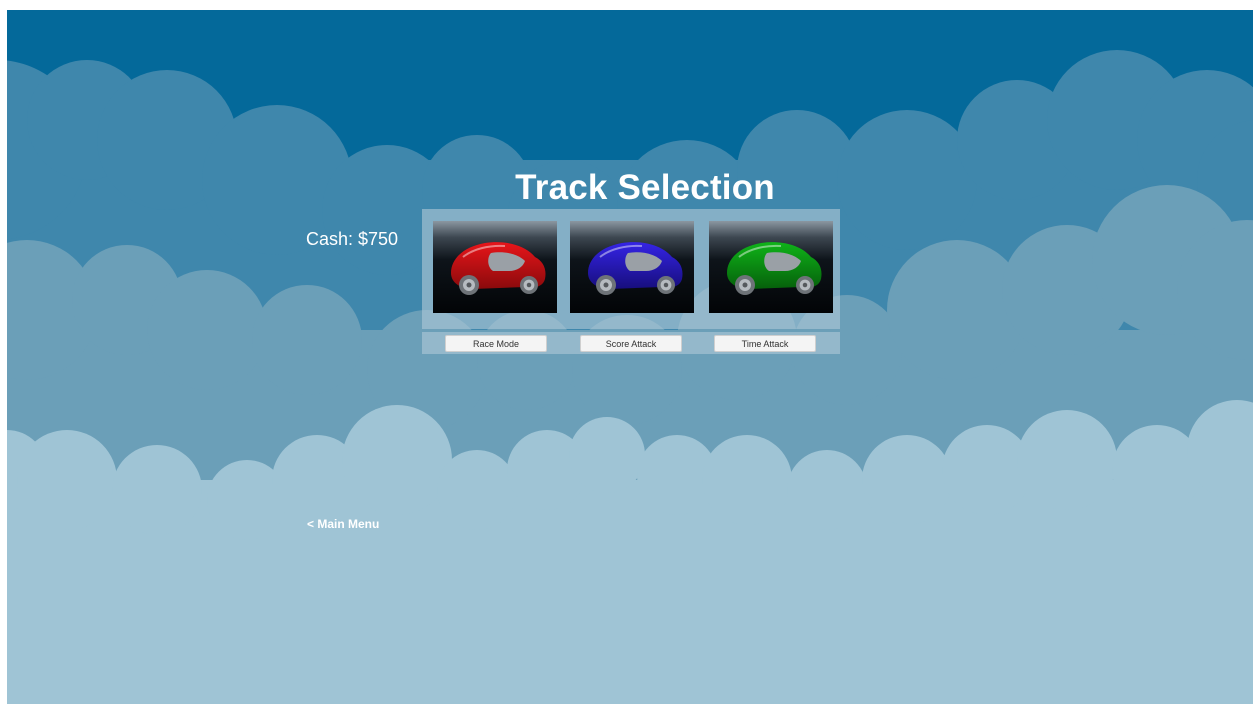 The height and width of the screenshot is (704, 1253). What do you see at coordinates (498, 268) in the screenshot?
I see `red-car-icon` at bounding box center [498, 268].